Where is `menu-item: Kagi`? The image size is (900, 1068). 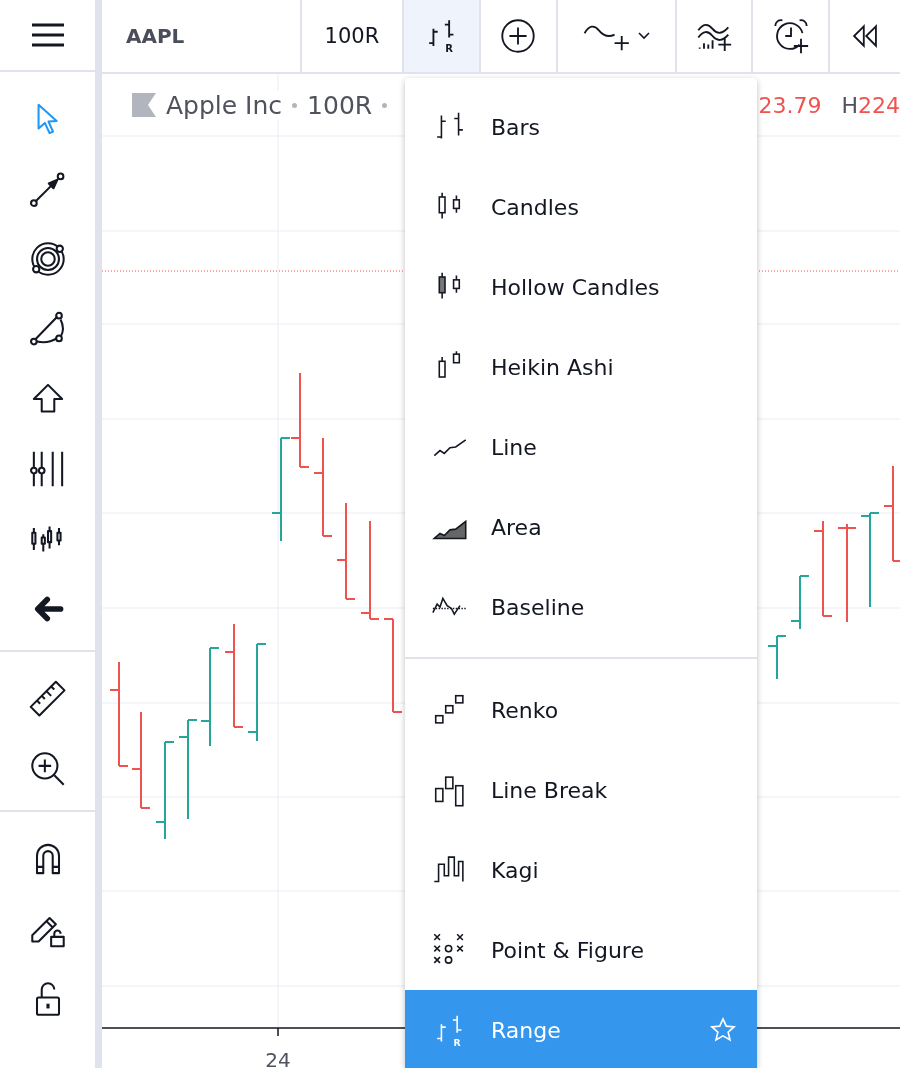 menu-item: Kagi is located at coordinates (581, 870).